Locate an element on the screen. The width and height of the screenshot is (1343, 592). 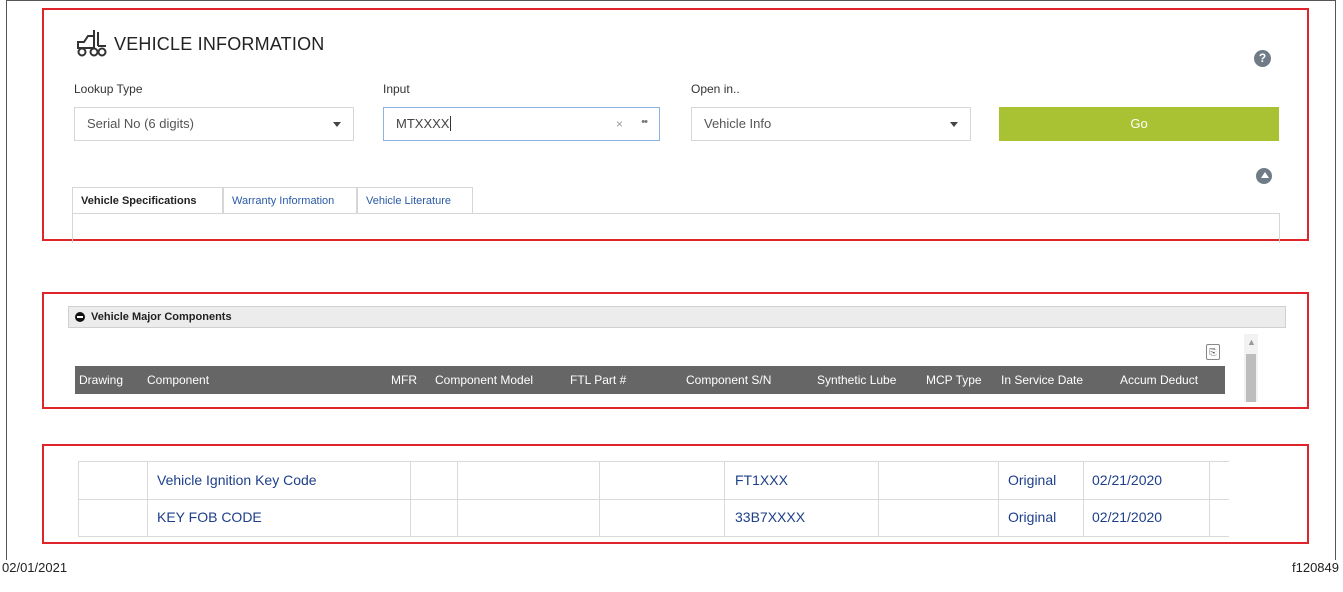
column-header-in-service-date: In Service Date is located at coordinates (1042, 380).